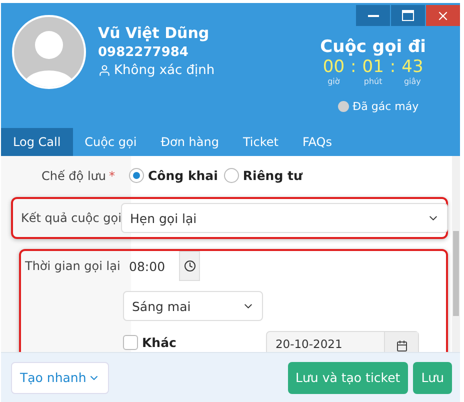 Image resolution: width=464 pixels, height=402 pixels. Describe the element at coordinates (309, 344) in the screenshot. I see `date-value: 20-10-2021` at that location.